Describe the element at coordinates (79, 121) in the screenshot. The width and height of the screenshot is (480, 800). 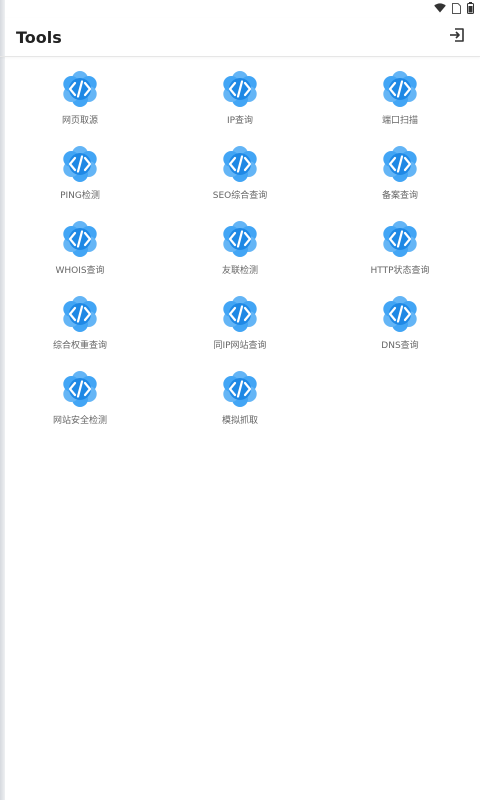
I see `tool-label: 网页取源` at that location.